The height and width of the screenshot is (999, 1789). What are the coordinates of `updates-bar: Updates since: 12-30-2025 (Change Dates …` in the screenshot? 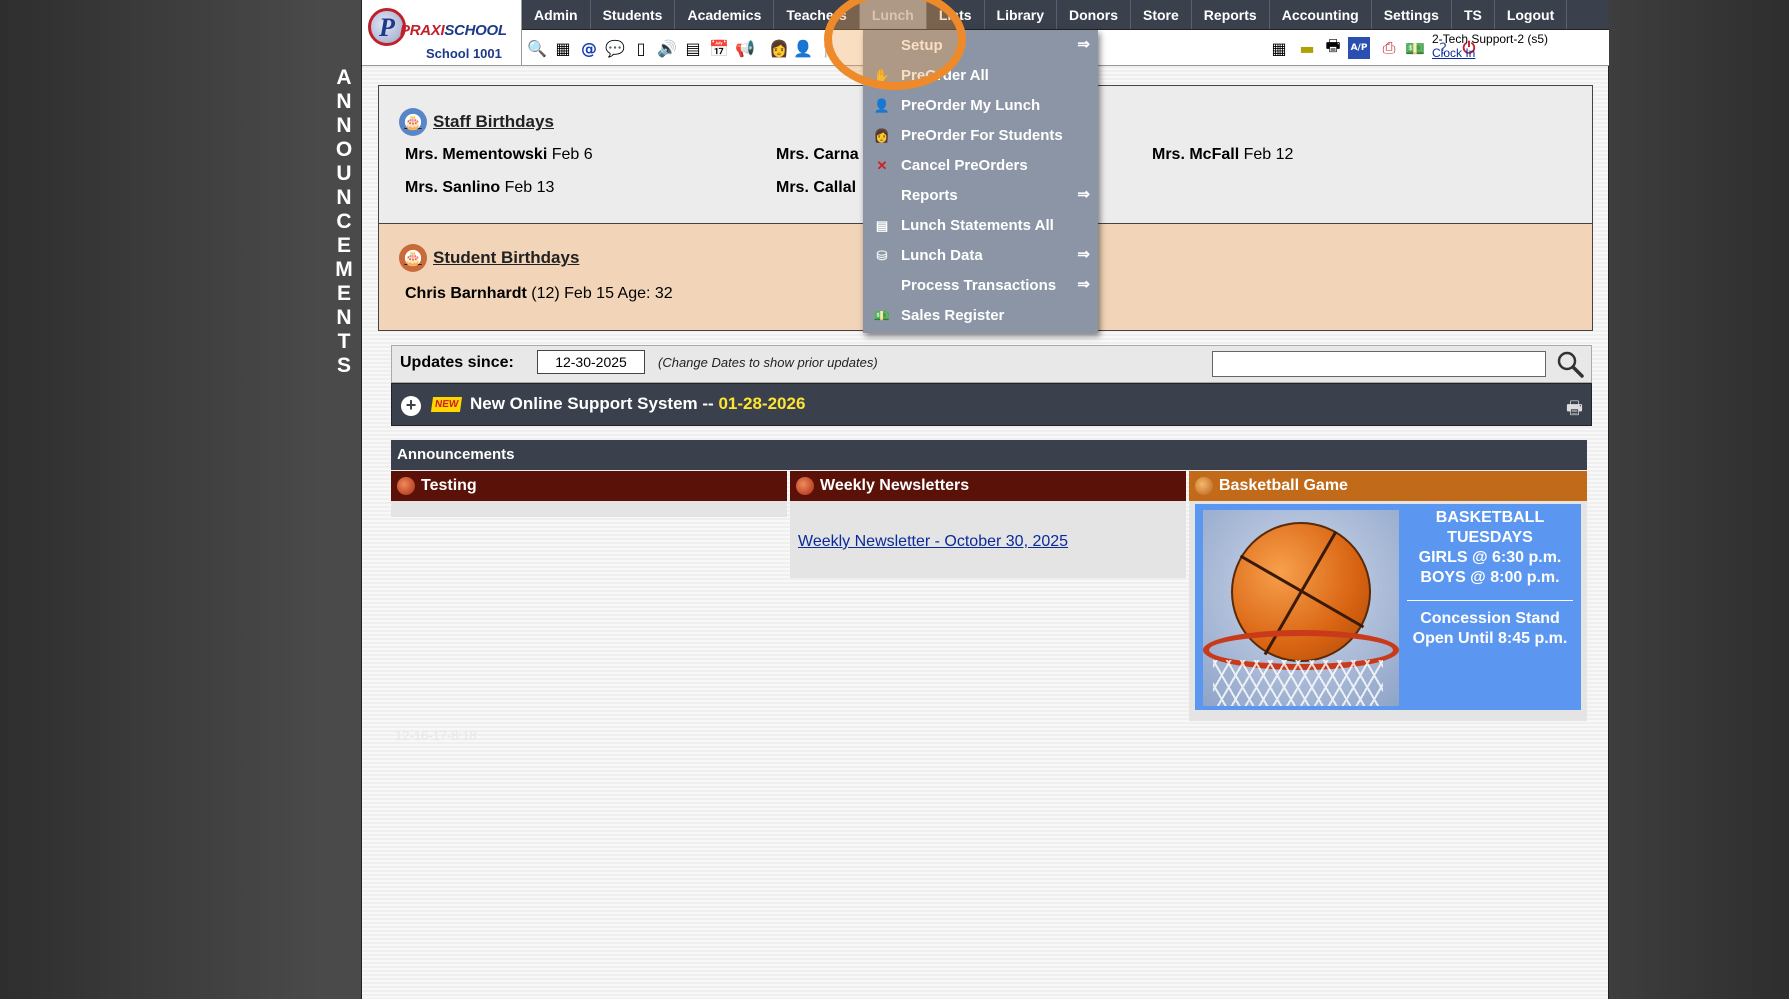 It's located at (991, 364).